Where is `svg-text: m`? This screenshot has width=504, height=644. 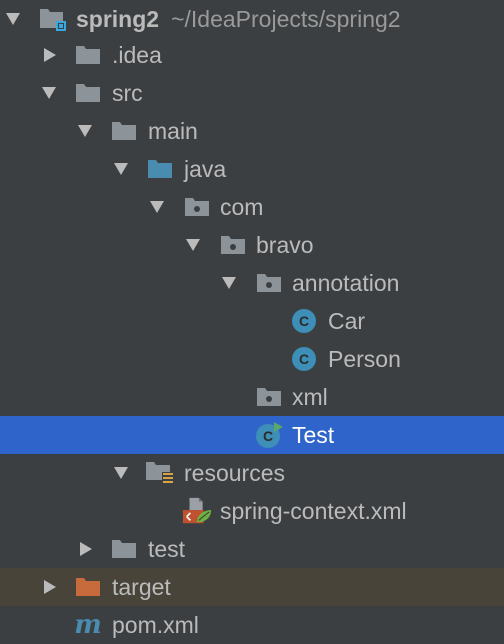
svg-text: m is located at coordinates (88, 625).